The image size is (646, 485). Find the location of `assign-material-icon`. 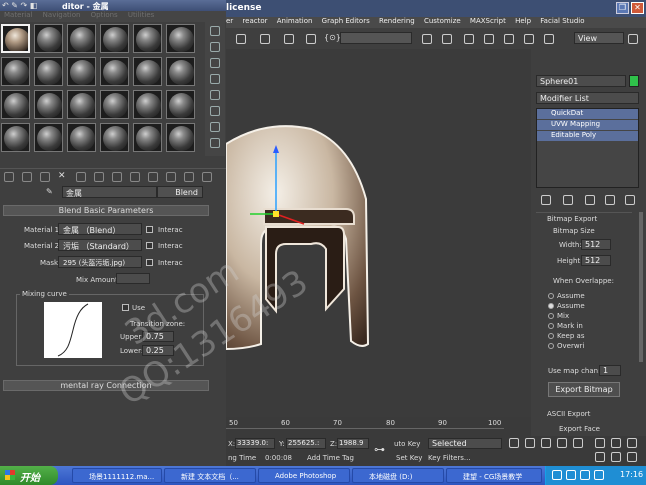

assign-material-icon is located at coordinates (45, 177).